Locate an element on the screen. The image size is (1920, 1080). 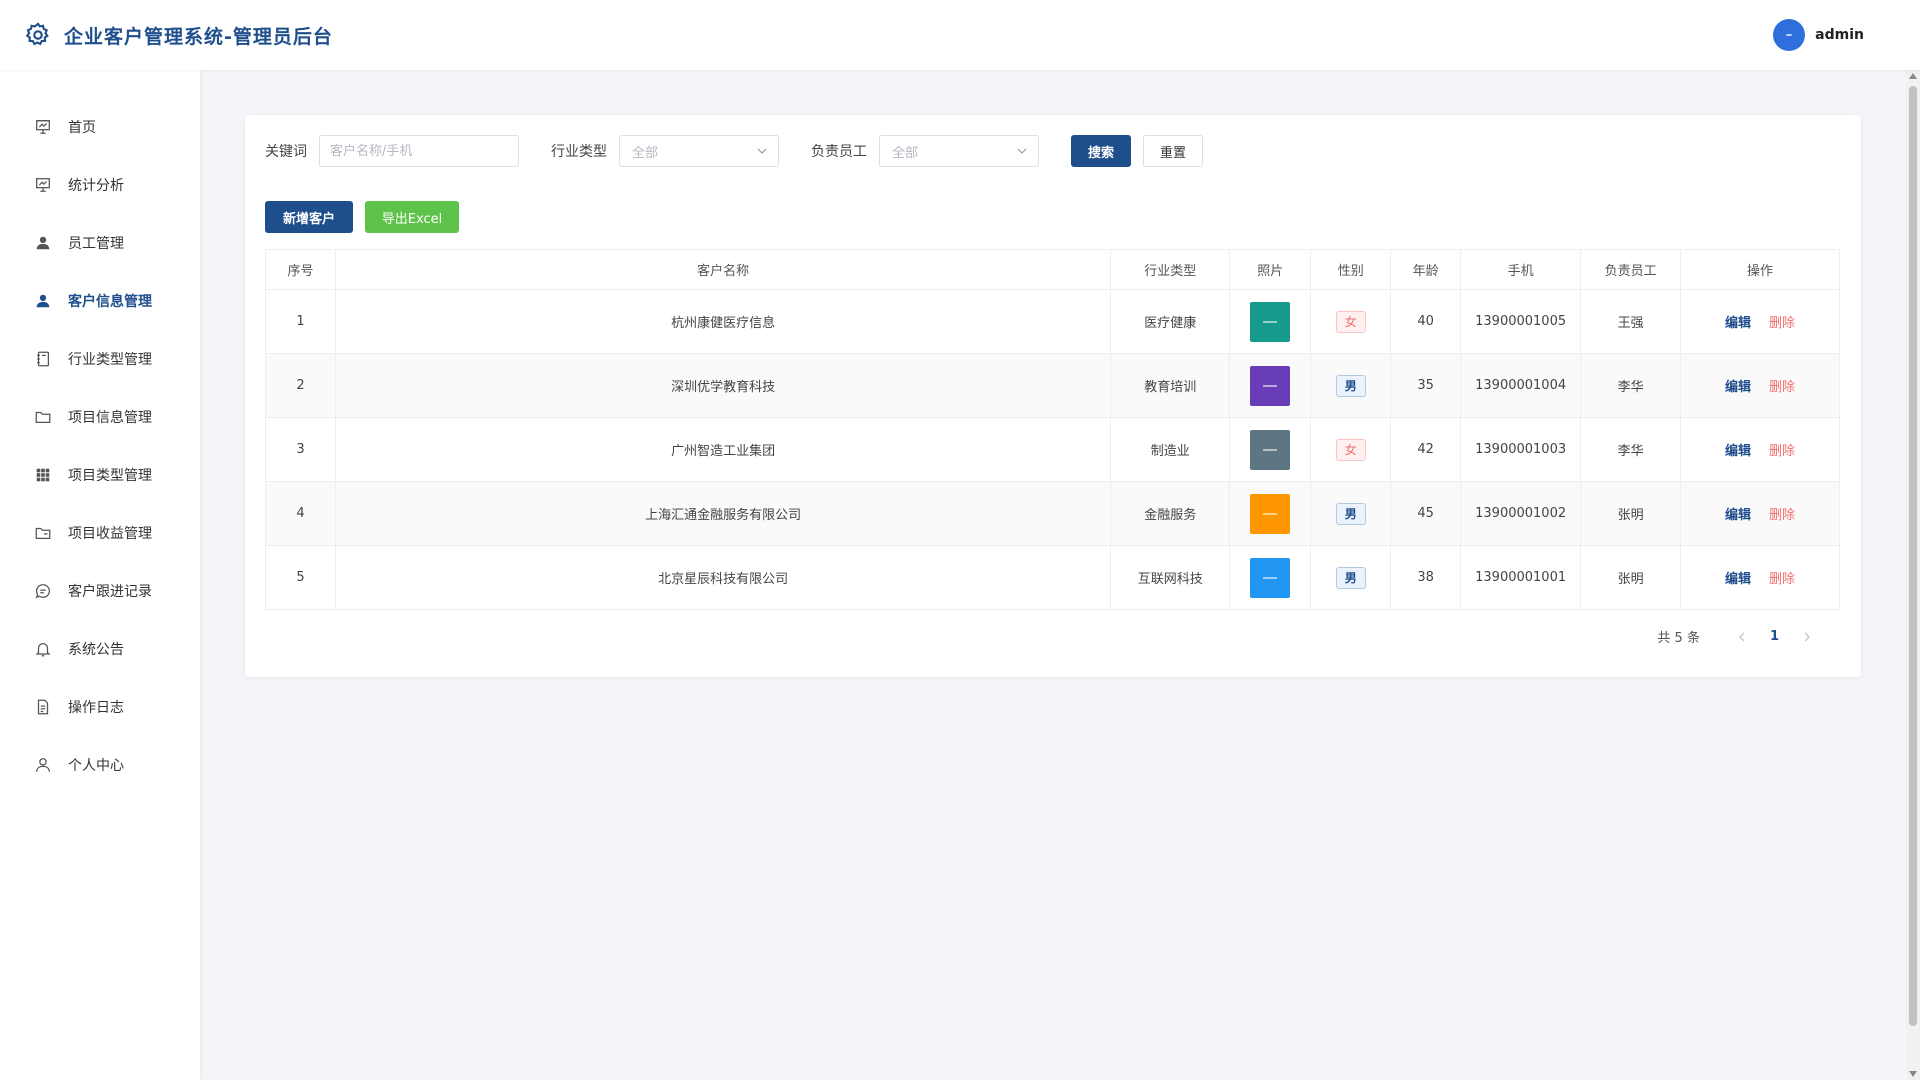
grid-icon is located at coordinates (43, 475).